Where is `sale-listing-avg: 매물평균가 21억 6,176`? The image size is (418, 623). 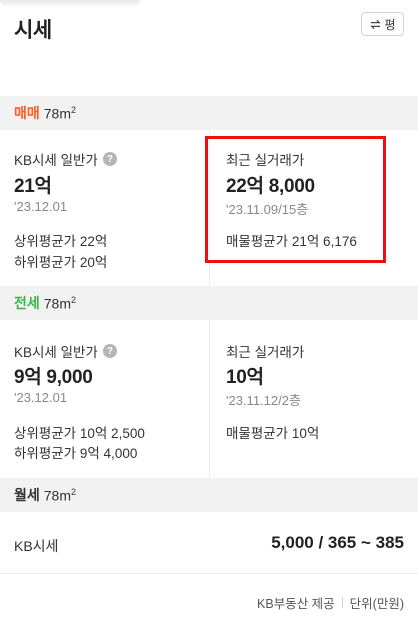 sale-listing-avg: 매물평균가 21억 6,176 is located at coordinates (291, 241).